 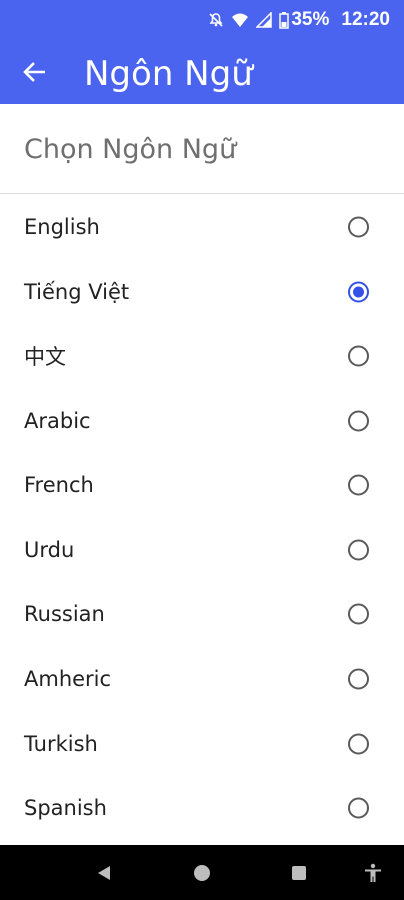 What do you see at coordinates (62, 227) in the screenshot?
I see `language-label: English` at bounding box center [62, 227].